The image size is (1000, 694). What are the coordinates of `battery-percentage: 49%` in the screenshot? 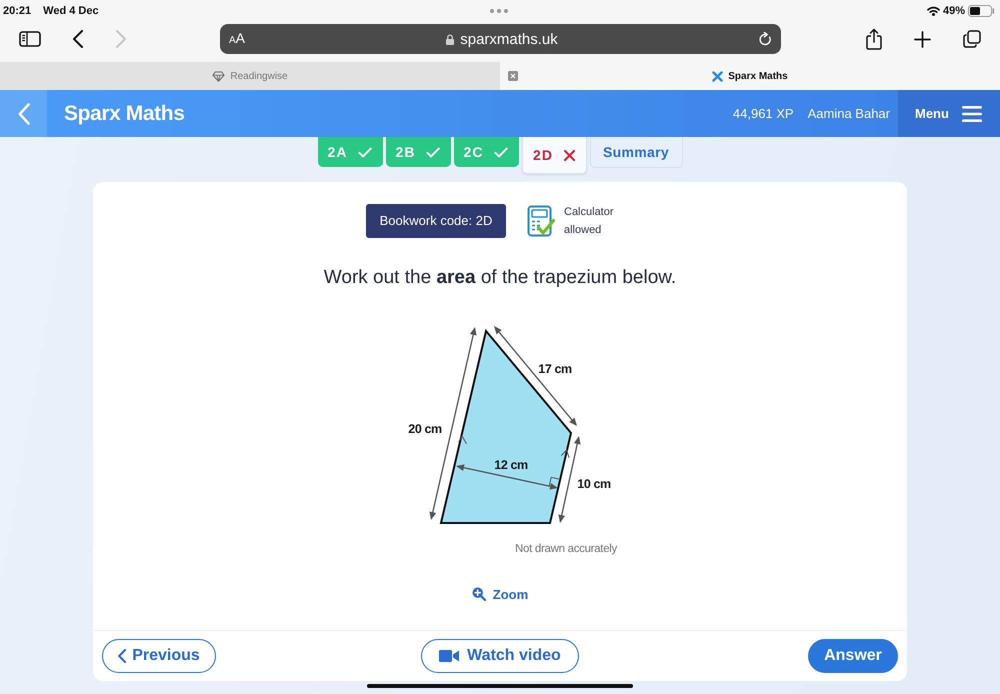 It's located at (953, 11).